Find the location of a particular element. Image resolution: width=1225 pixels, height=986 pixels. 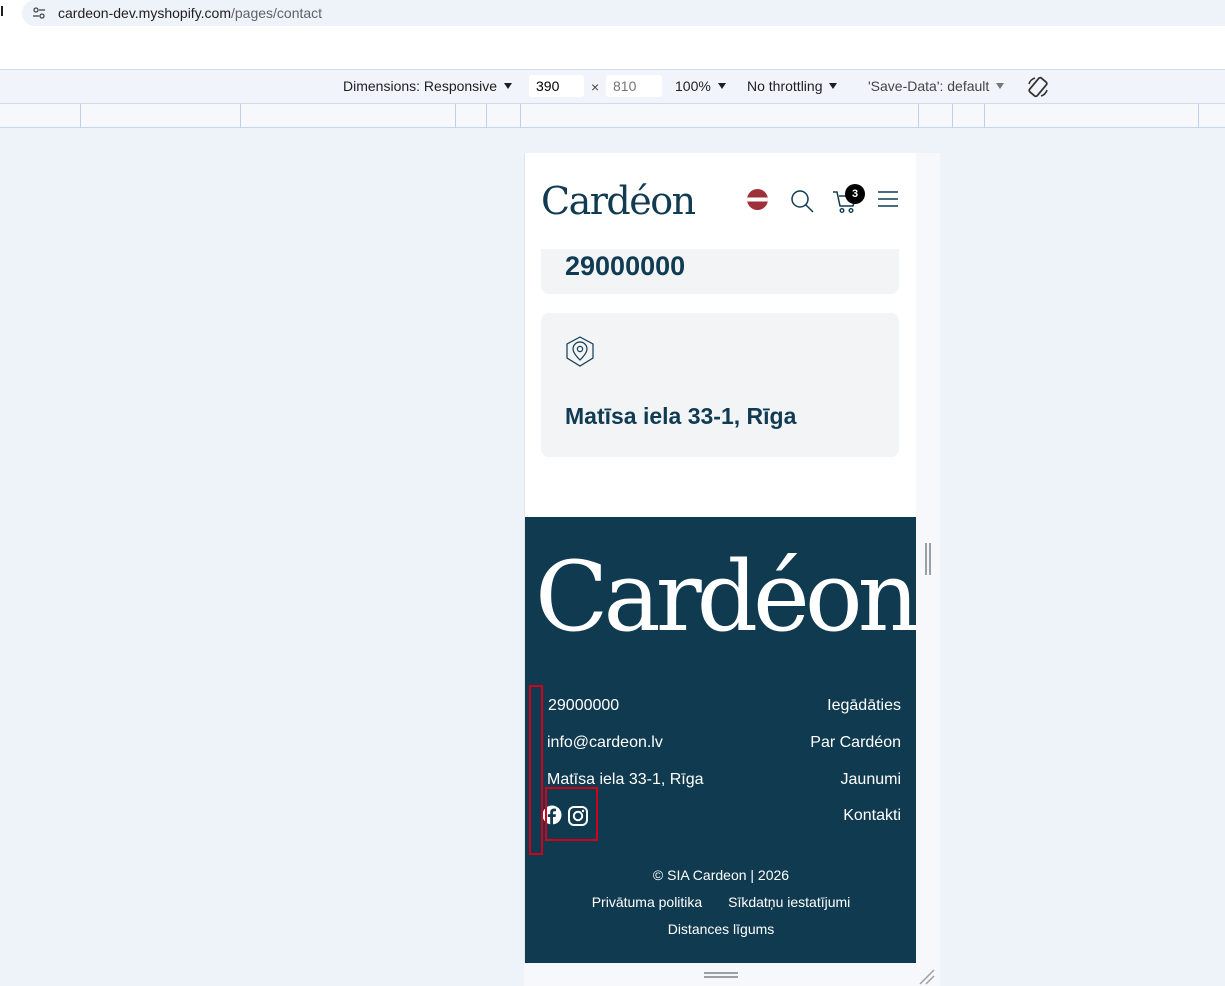

right-resize-handle is located at coordinates (928, 559).